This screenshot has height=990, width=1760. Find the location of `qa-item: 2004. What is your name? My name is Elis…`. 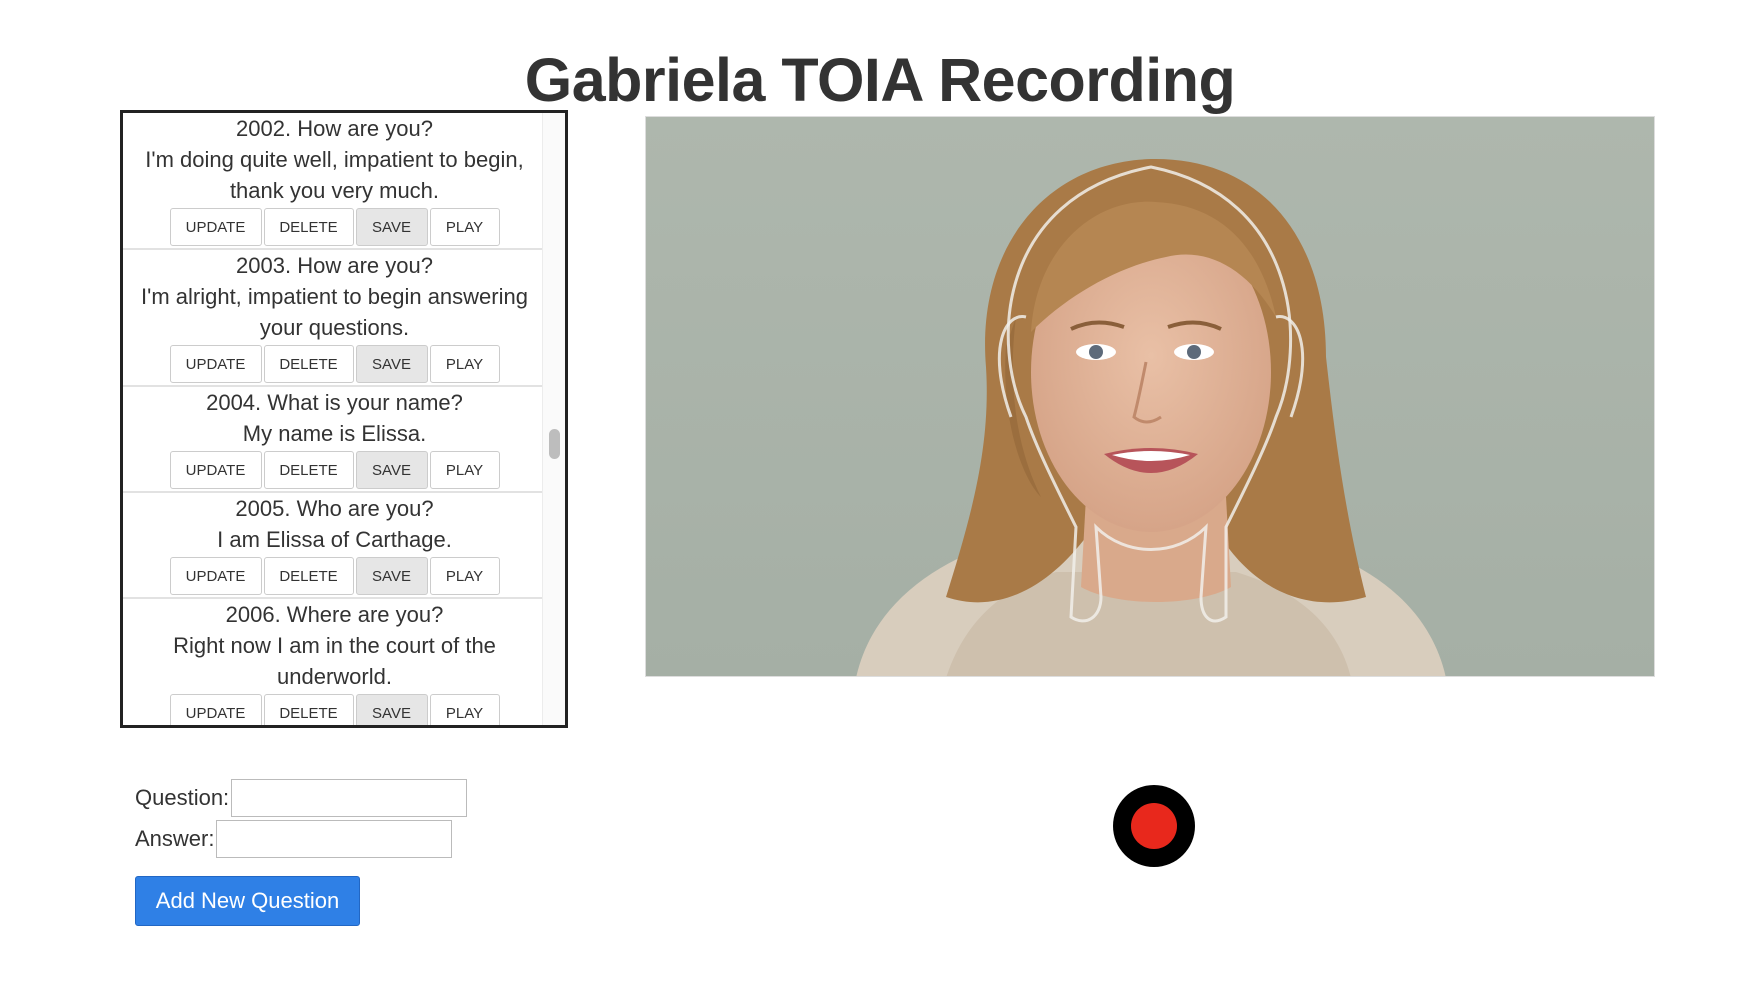

qa-item: 2004. What is your name? My name is Elis… is located at coordinates (334, 440).